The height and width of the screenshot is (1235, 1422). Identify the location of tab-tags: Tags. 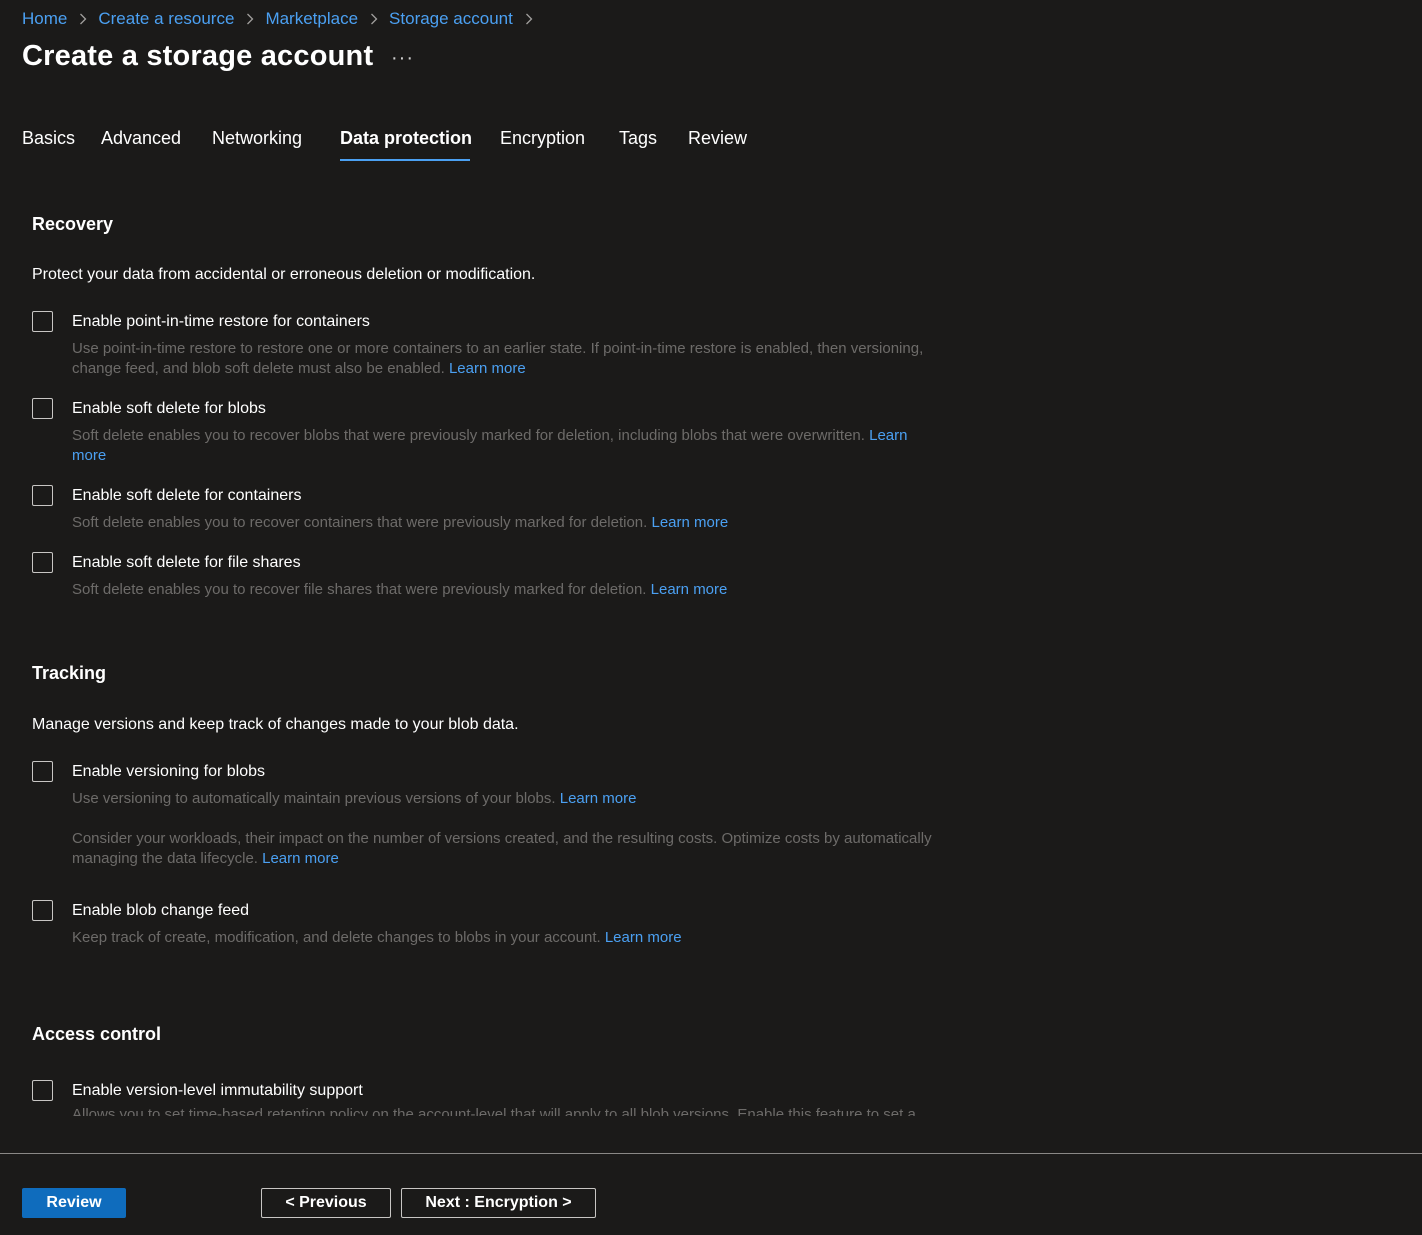
(638, 138).